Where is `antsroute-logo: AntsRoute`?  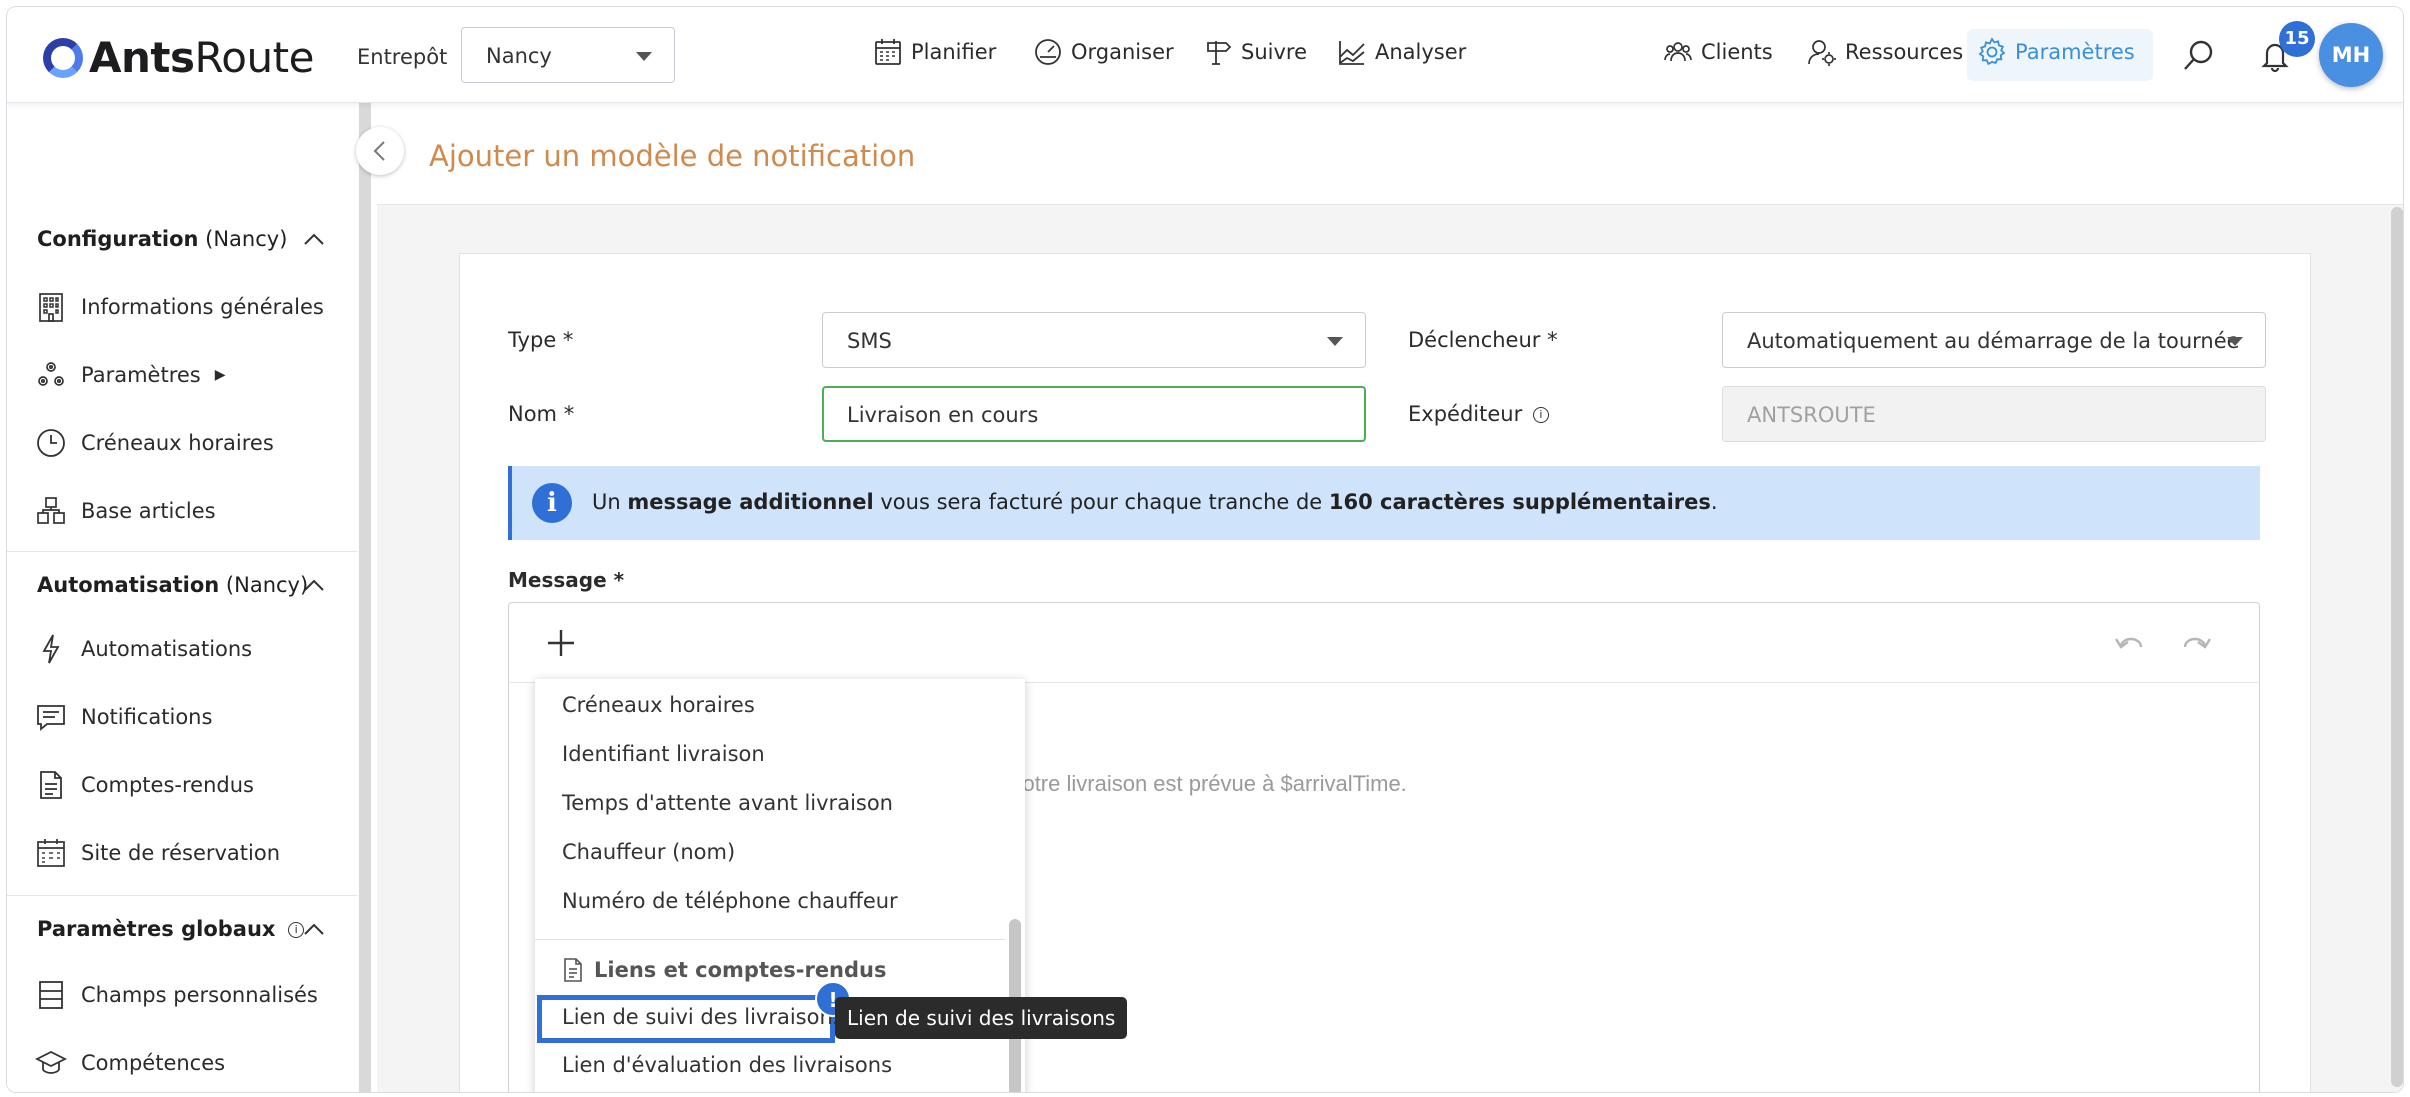
antsroute-logo: AntsRoute is located at coordinates (178, 57).